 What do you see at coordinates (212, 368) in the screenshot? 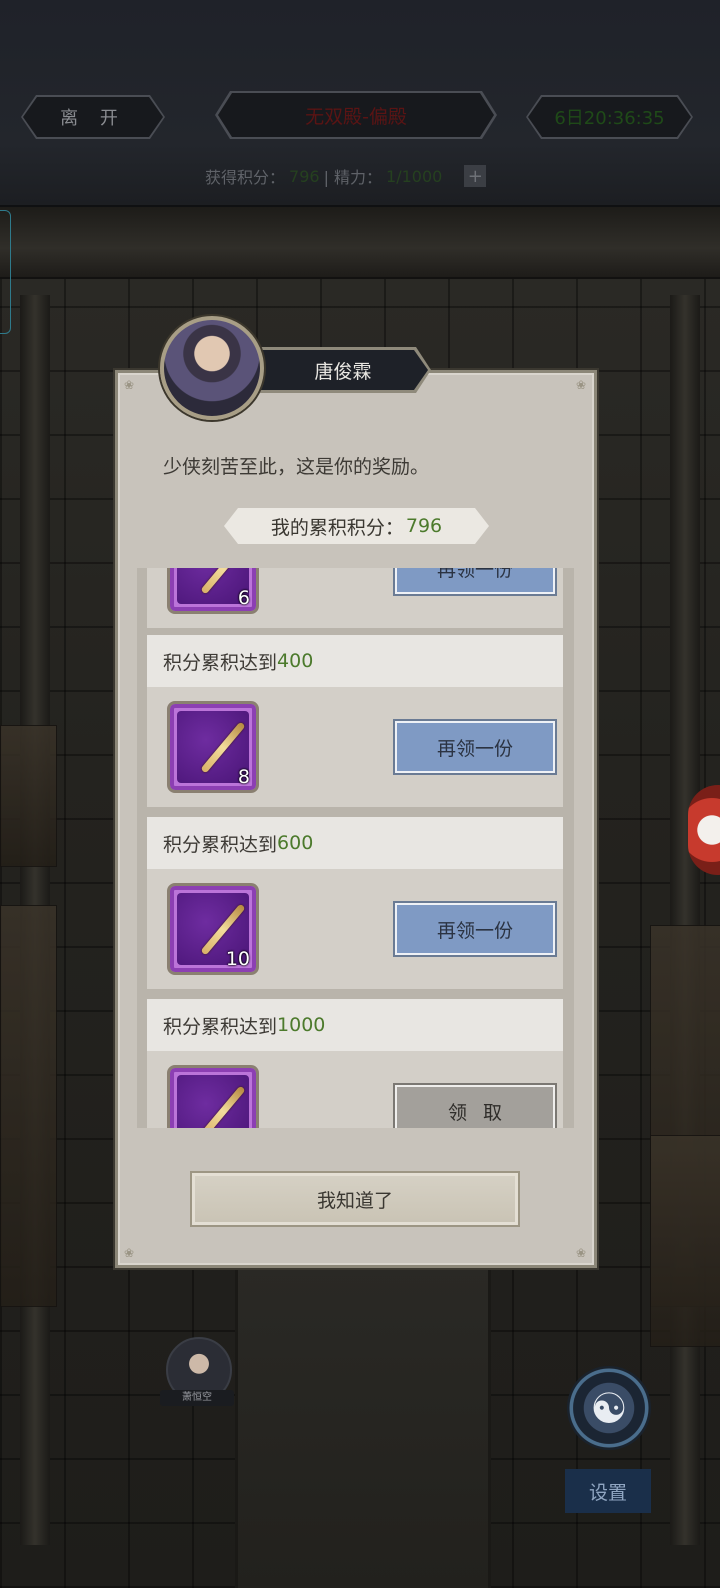
I see `npc-avatar` at bounding box center [212, 368].